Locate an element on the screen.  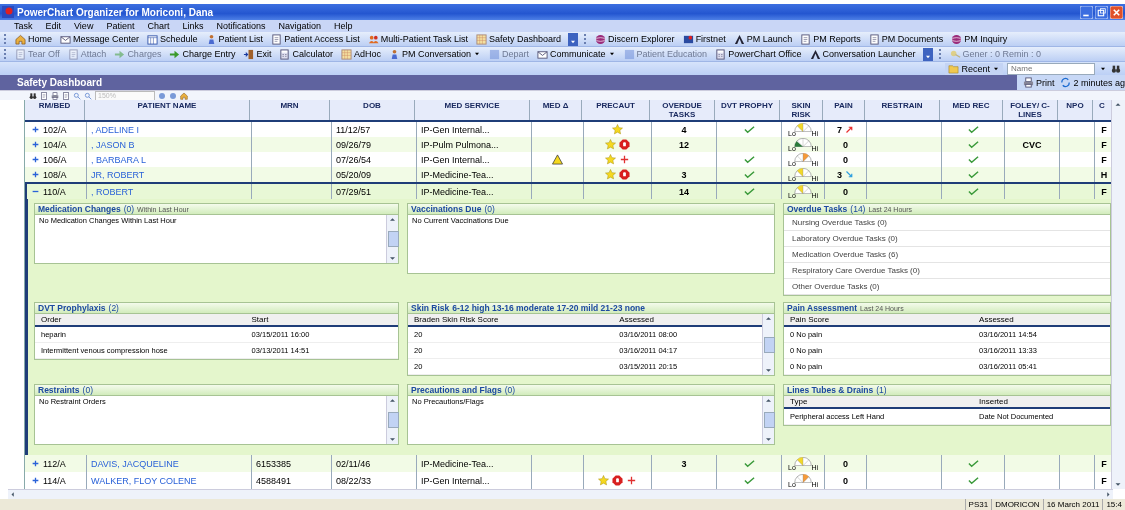
overdue-count: 14 is located at coordinates (684, 191).